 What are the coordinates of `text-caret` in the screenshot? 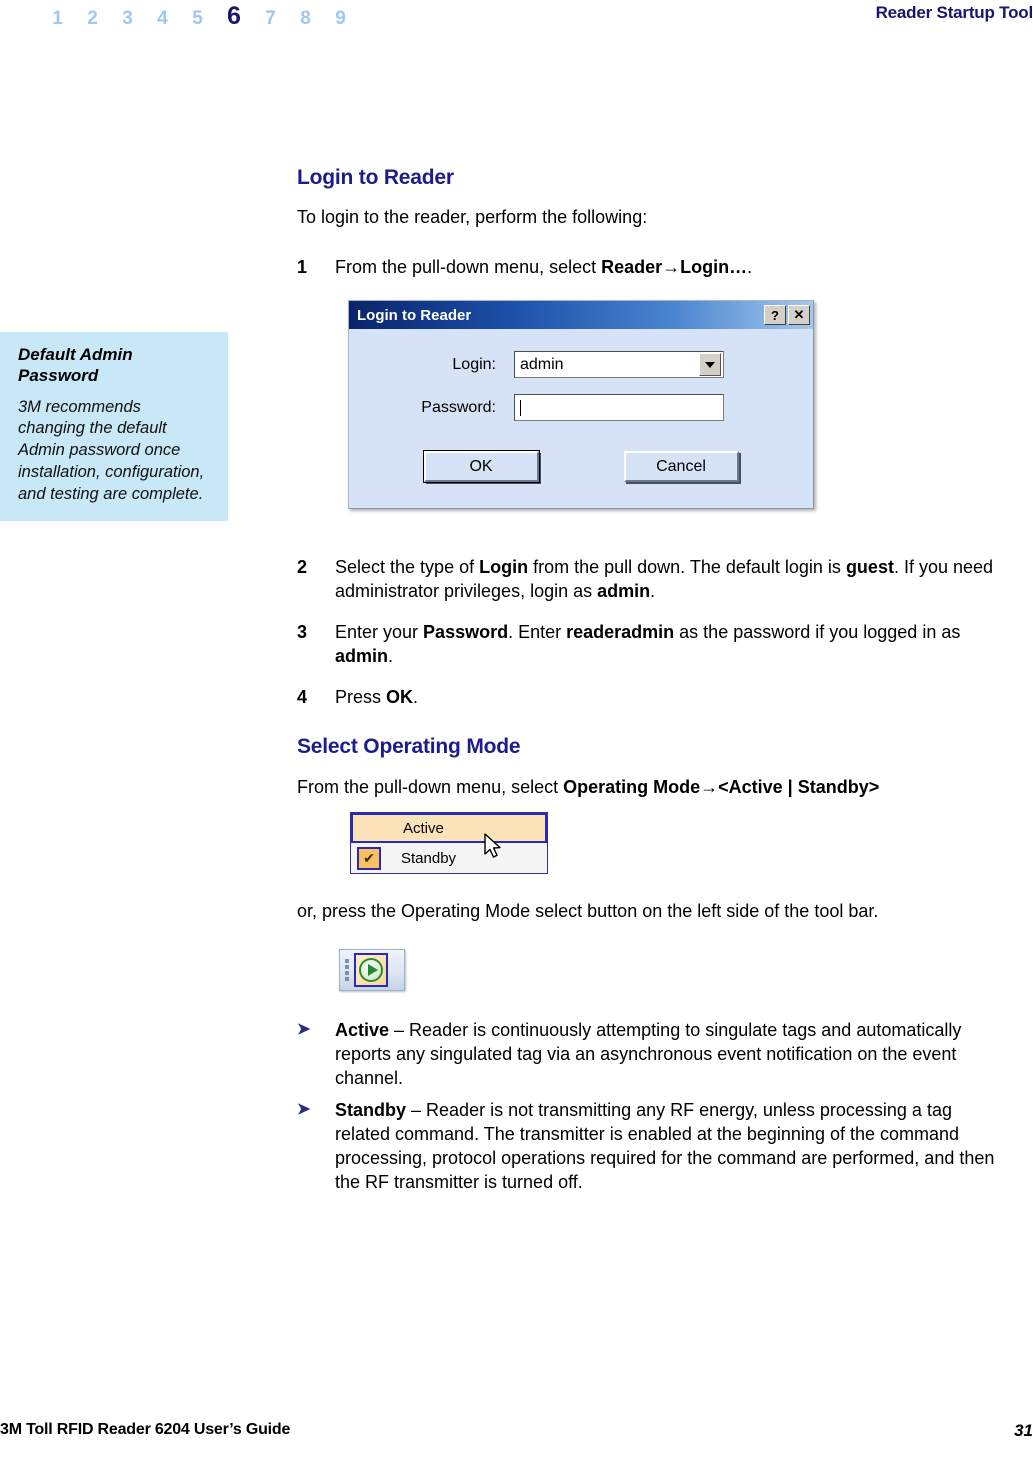 It's located at (520, 407).